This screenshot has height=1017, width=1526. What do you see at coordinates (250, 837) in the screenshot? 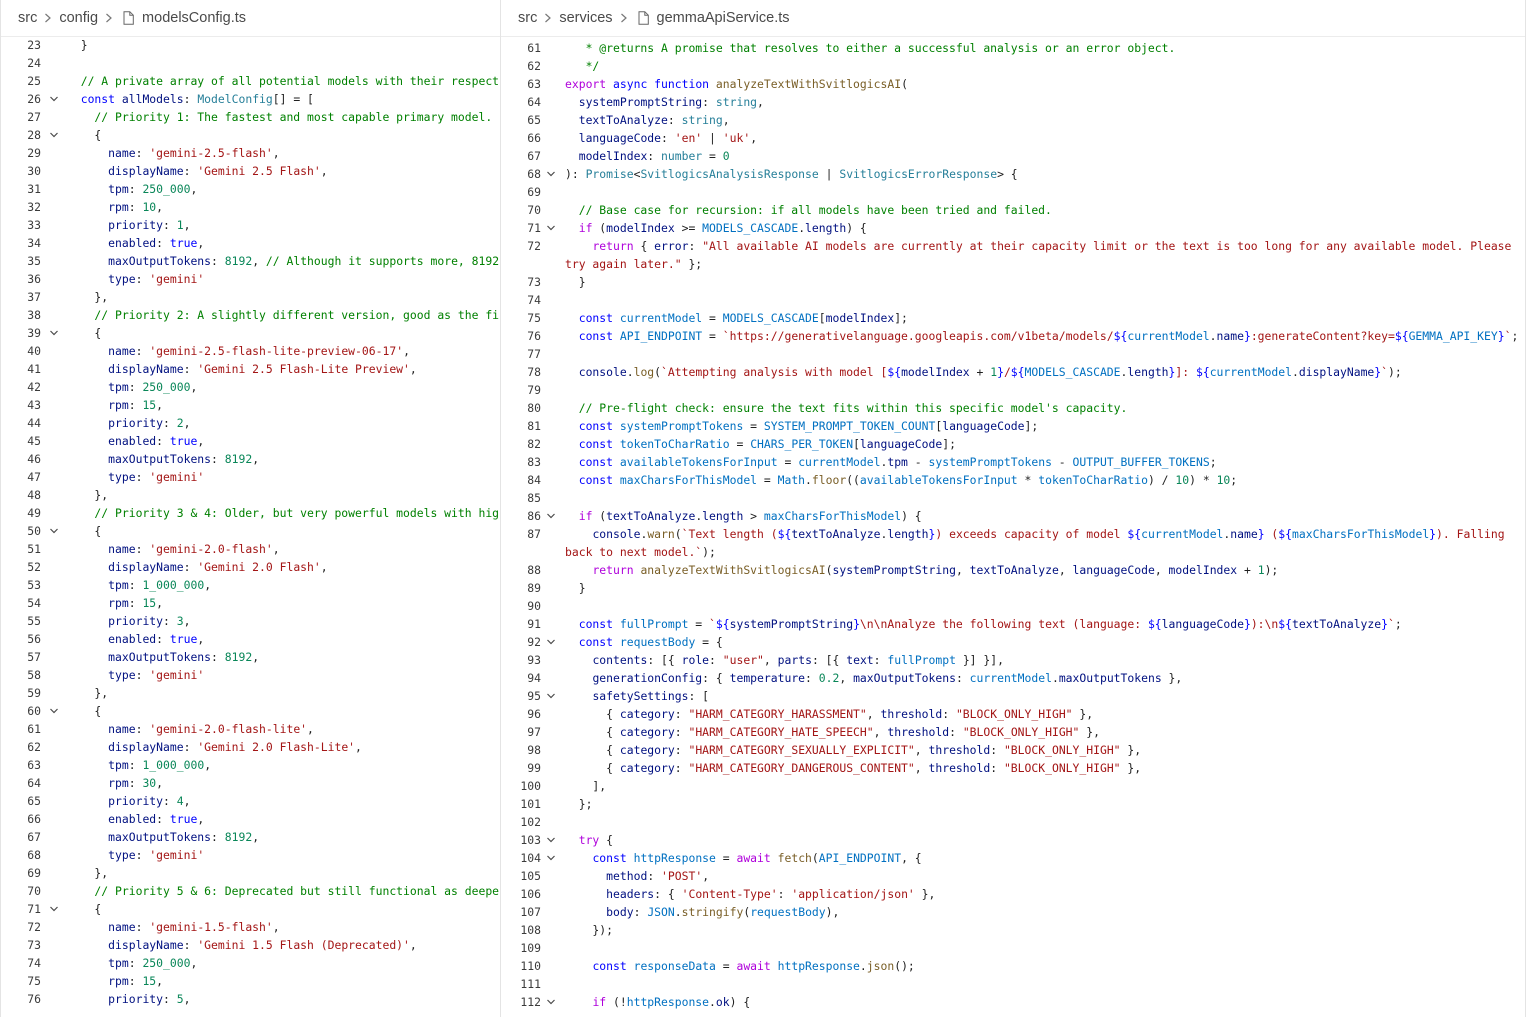
I see `code-line: 67 maxOutputTokens: 8192,` at bounding box center [250, 837].